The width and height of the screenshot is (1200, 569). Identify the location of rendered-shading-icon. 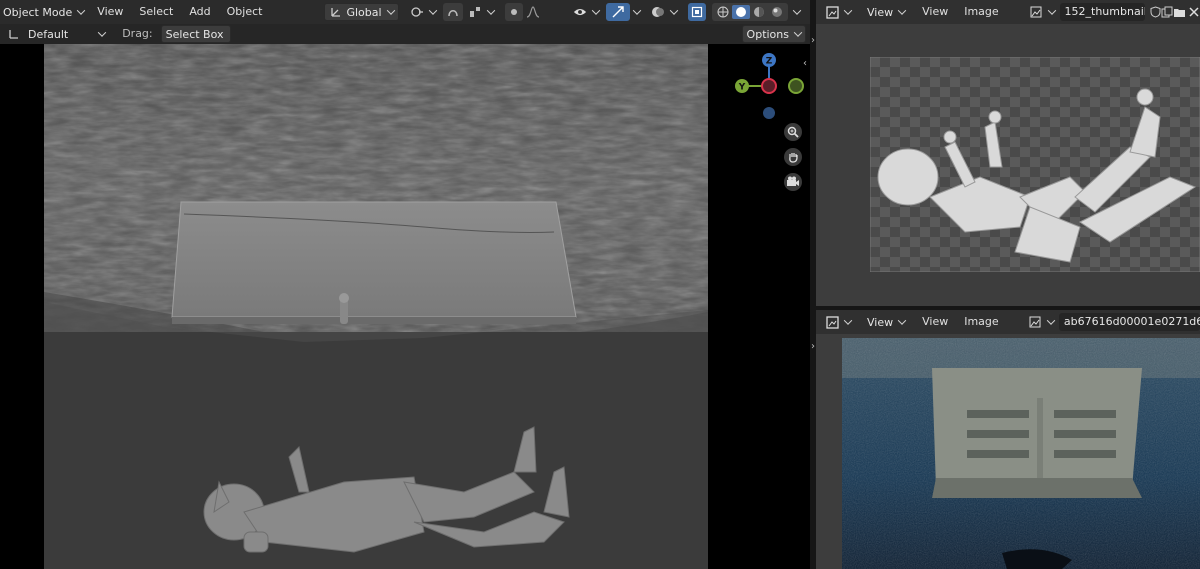
(777, 12).